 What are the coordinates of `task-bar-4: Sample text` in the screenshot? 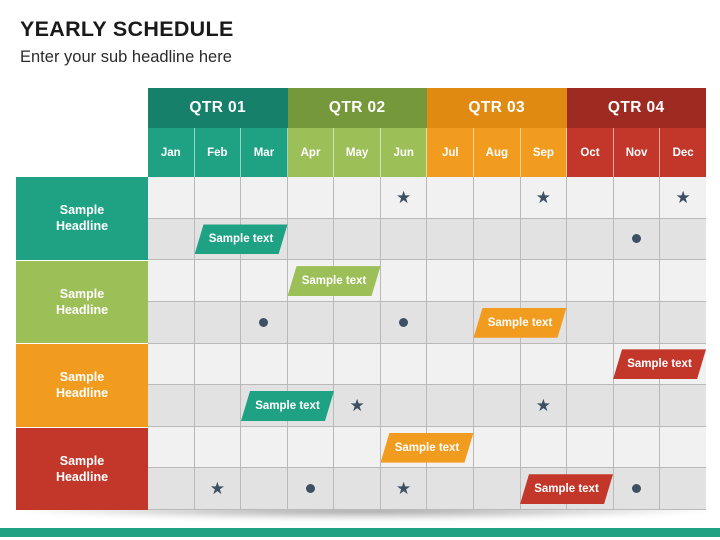 It's located at (659, 364).